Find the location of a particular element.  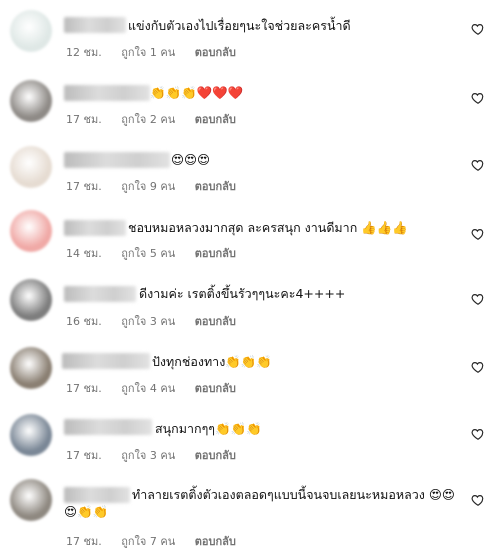

like-count: ถูกใจ 5 คน is located at coordinates (148, 253).